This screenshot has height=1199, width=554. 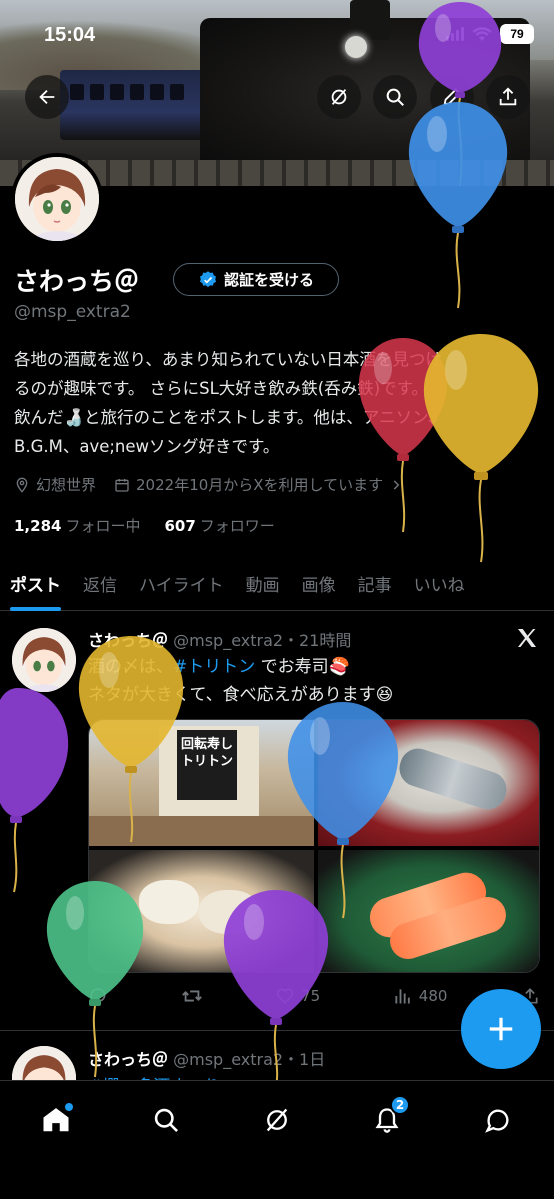 I want to click on status-icons: 79, so click(x=490, y=34).